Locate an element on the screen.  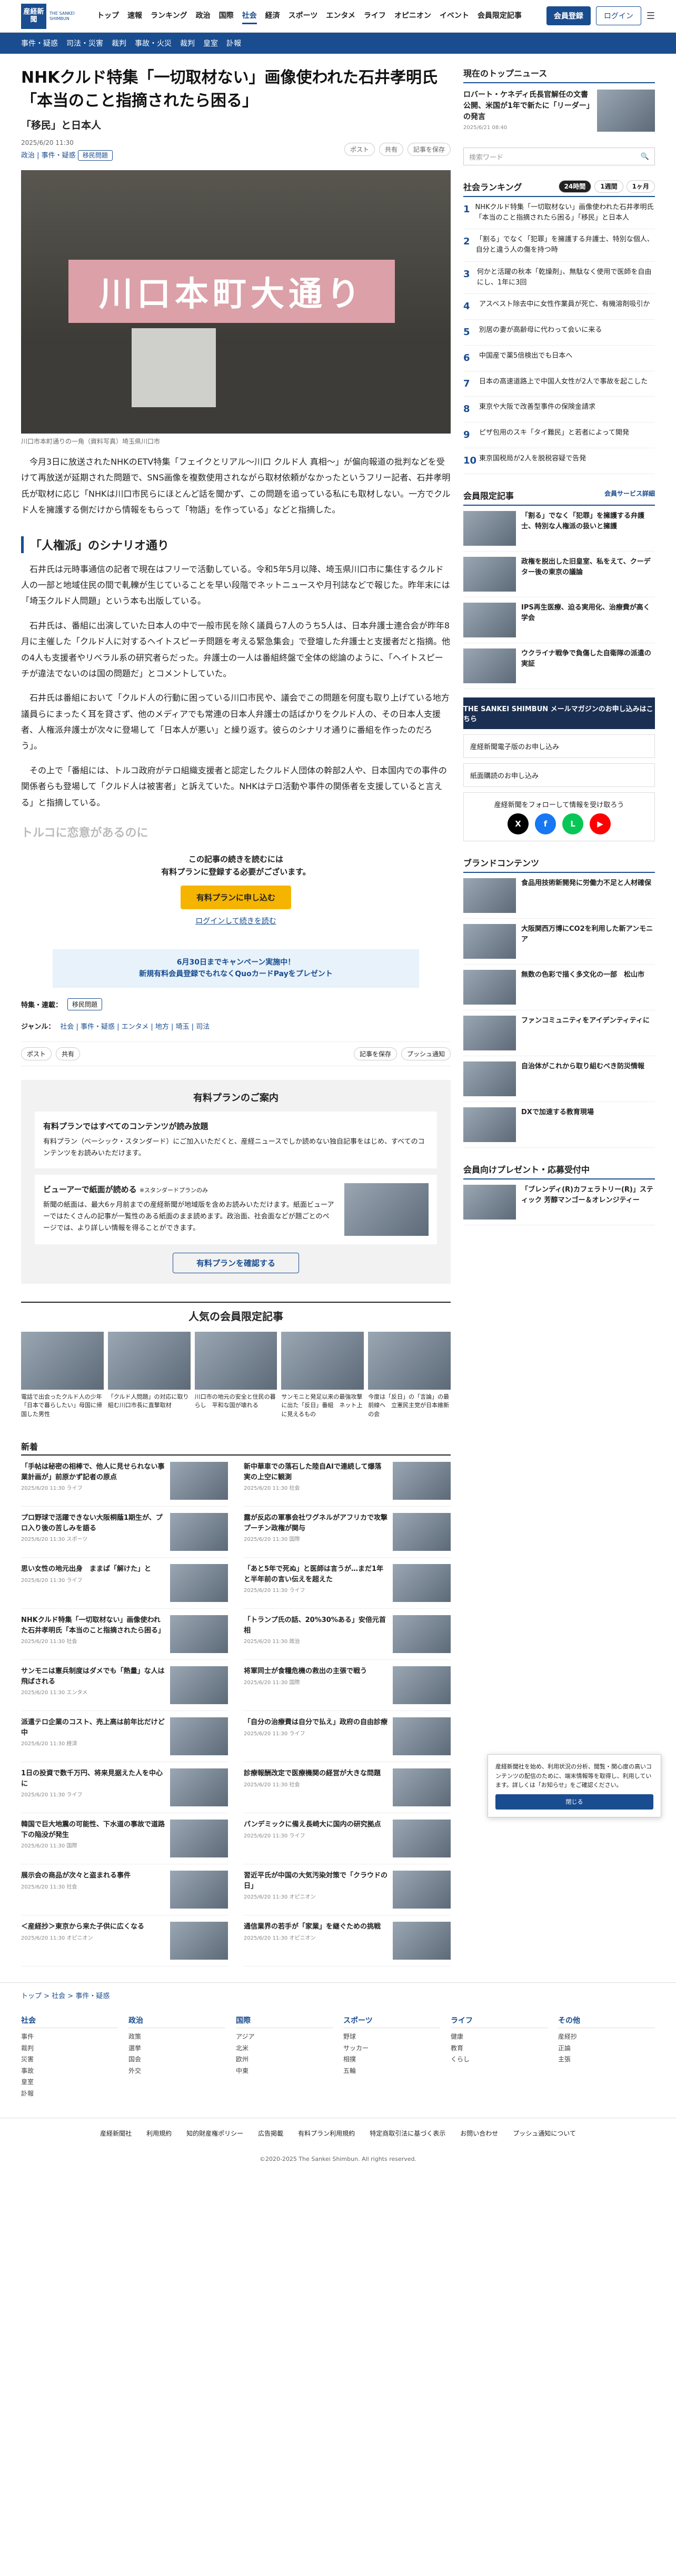
footer-col-link: 産経抄 is located at coordinates (606, 2037).